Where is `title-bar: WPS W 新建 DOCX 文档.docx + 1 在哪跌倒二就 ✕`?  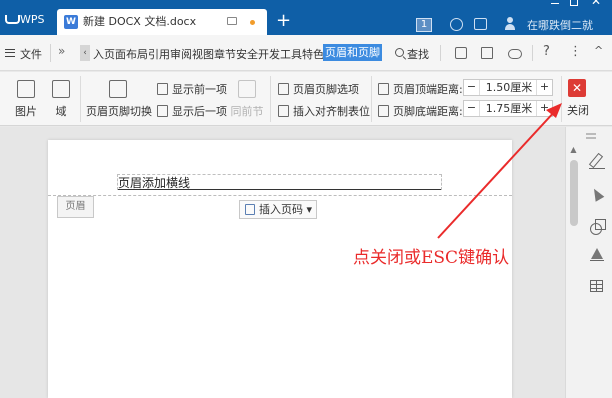 title-bar: WPS W 新建 DOCX 文档.docx + 1 在哪跌倒二就 ✕ is located at coordinates (306, 17).